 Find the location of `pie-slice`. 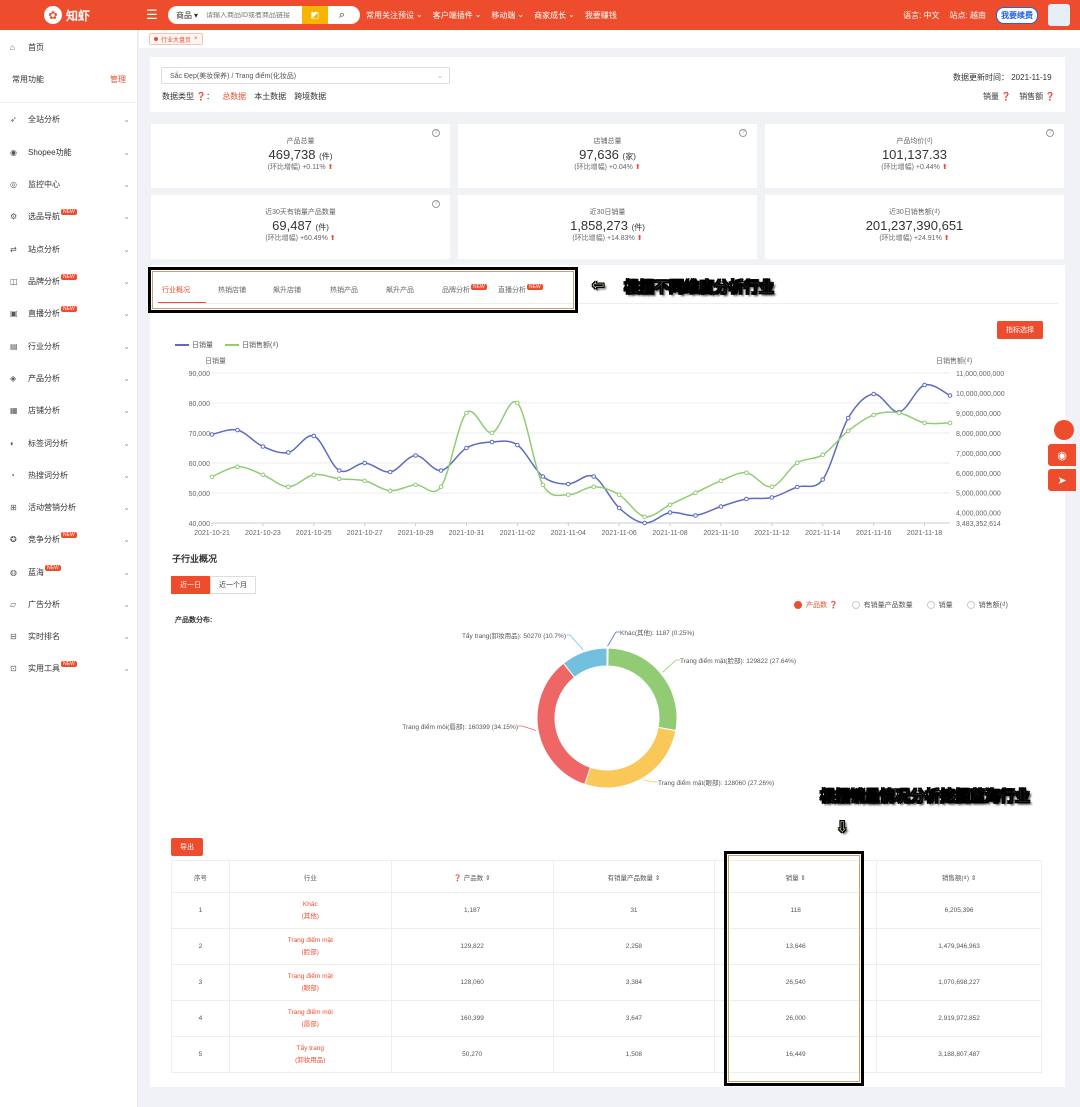

pie-slice is located at coordinates (630, 757).